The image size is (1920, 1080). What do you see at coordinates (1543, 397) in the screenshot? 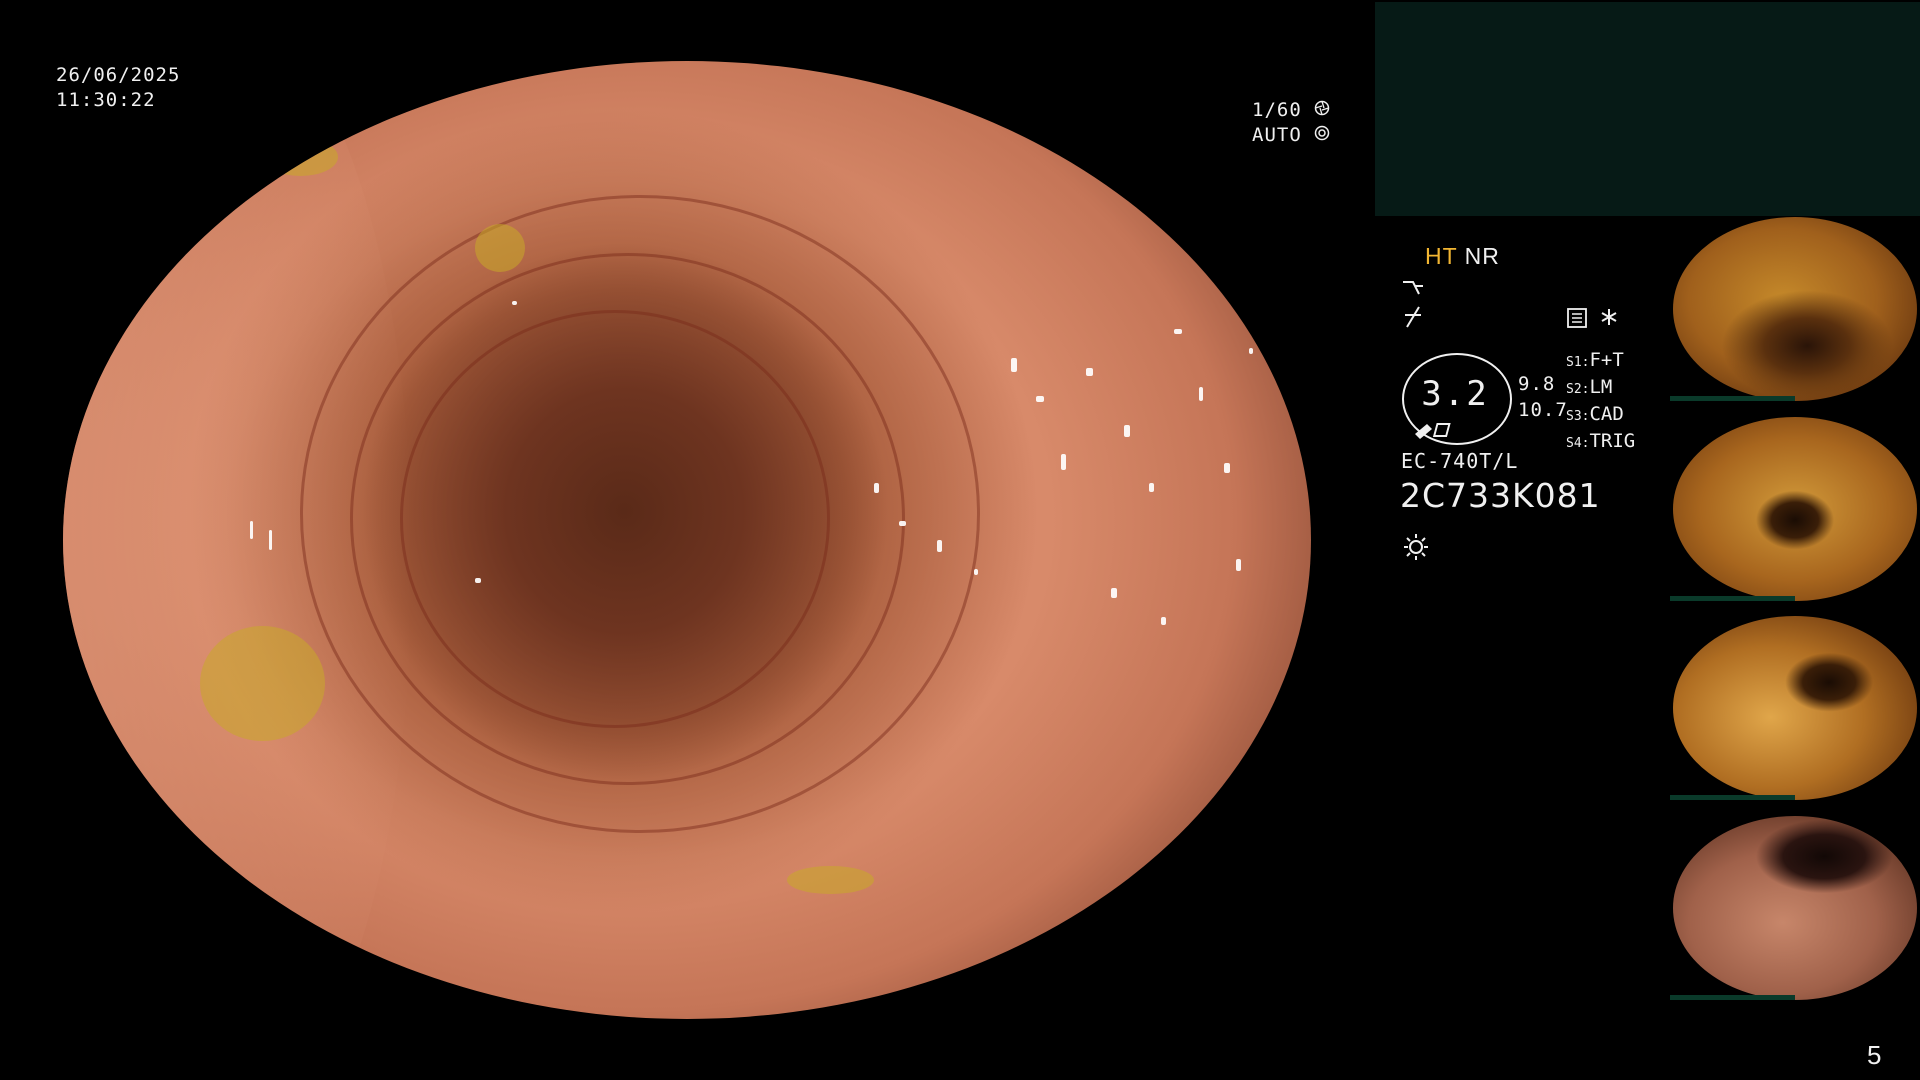
I see `readout-values: 9.8 10.7` at bounding box center [1543, 397].